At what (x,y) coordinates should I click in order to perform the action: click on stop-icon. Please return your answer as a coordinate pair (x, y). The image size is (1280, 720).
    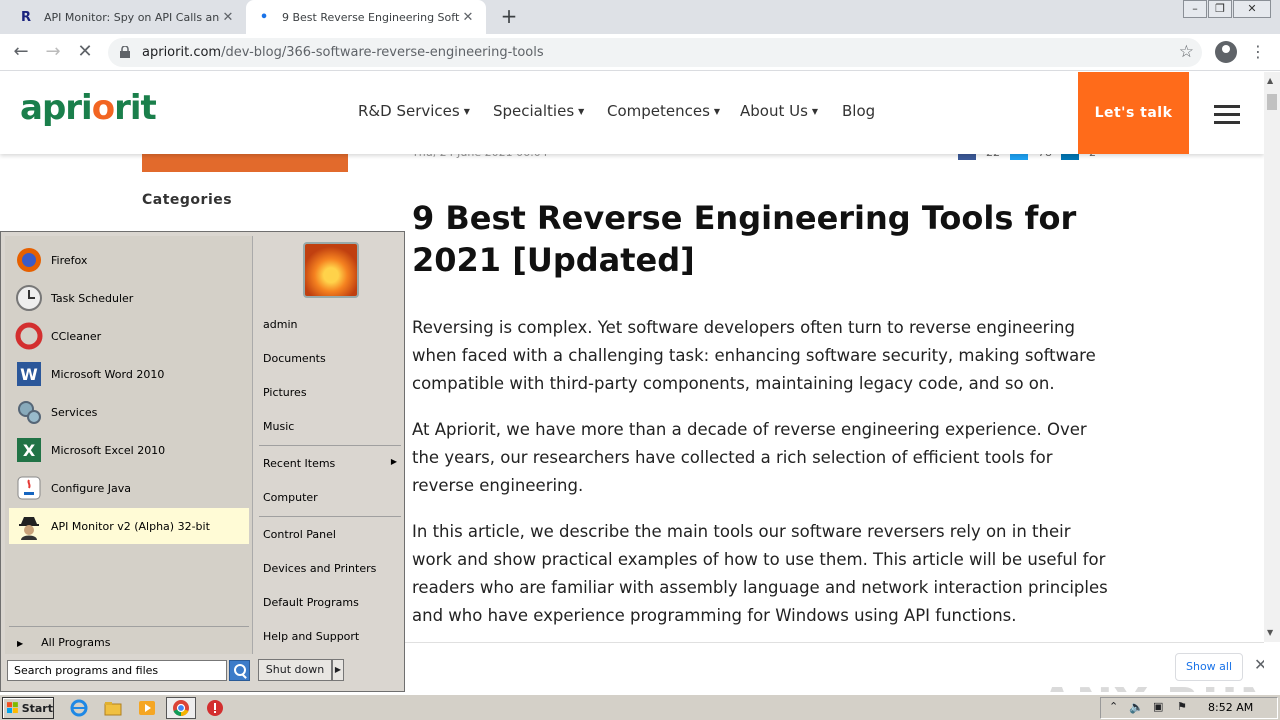
    Looking at the image, I should click on (215, 708).